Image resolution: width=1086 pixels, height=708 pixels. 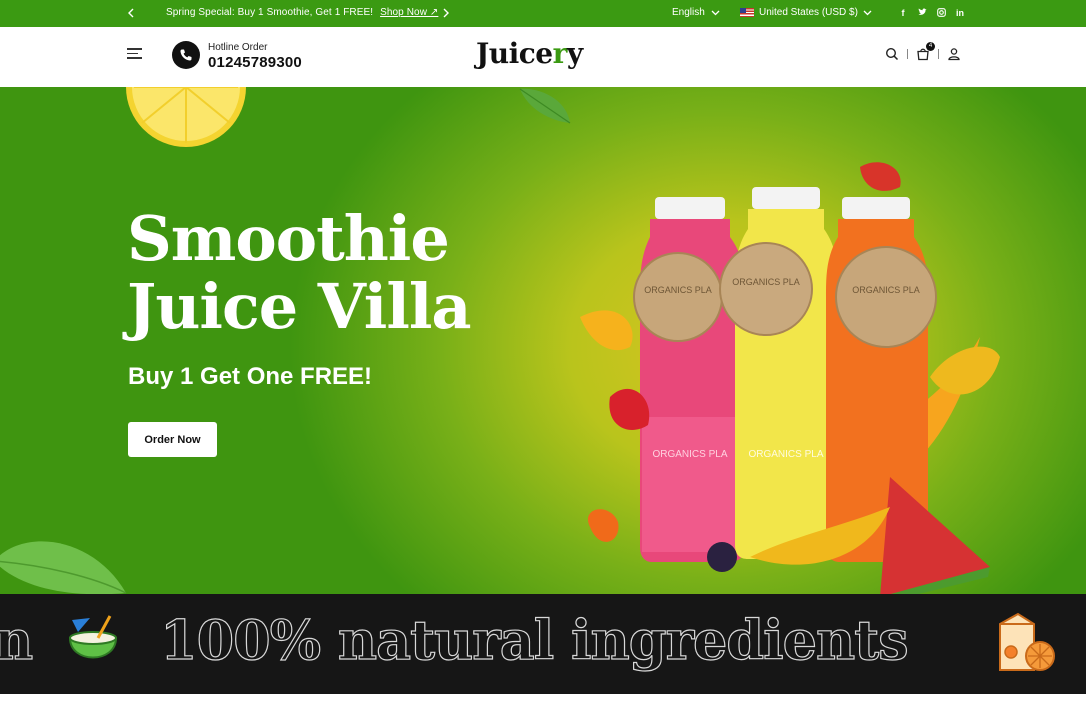 What do you see at coordinates (1027, 641) in the screenshot?
I see `juice-carton-icon` at bounding box center [1027, 641].